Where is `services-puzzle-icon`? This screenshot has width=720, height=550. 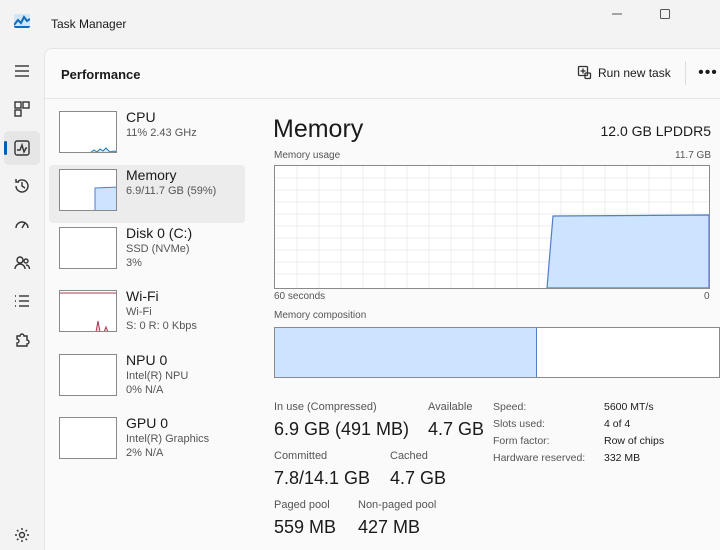
services-puzzle-icon is located at coordinates (23, 340).